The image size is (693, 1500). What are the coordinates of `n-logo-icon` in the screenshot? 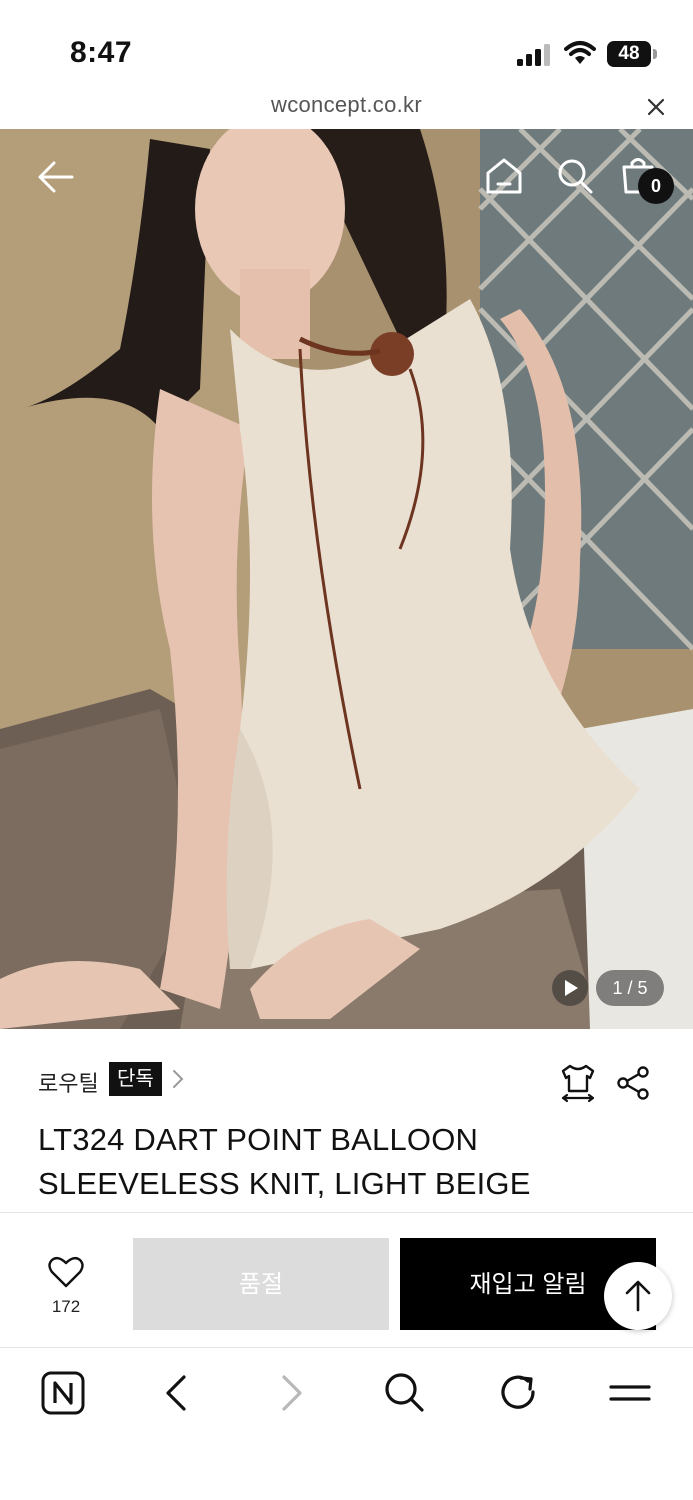 It's located at (63, 1393).